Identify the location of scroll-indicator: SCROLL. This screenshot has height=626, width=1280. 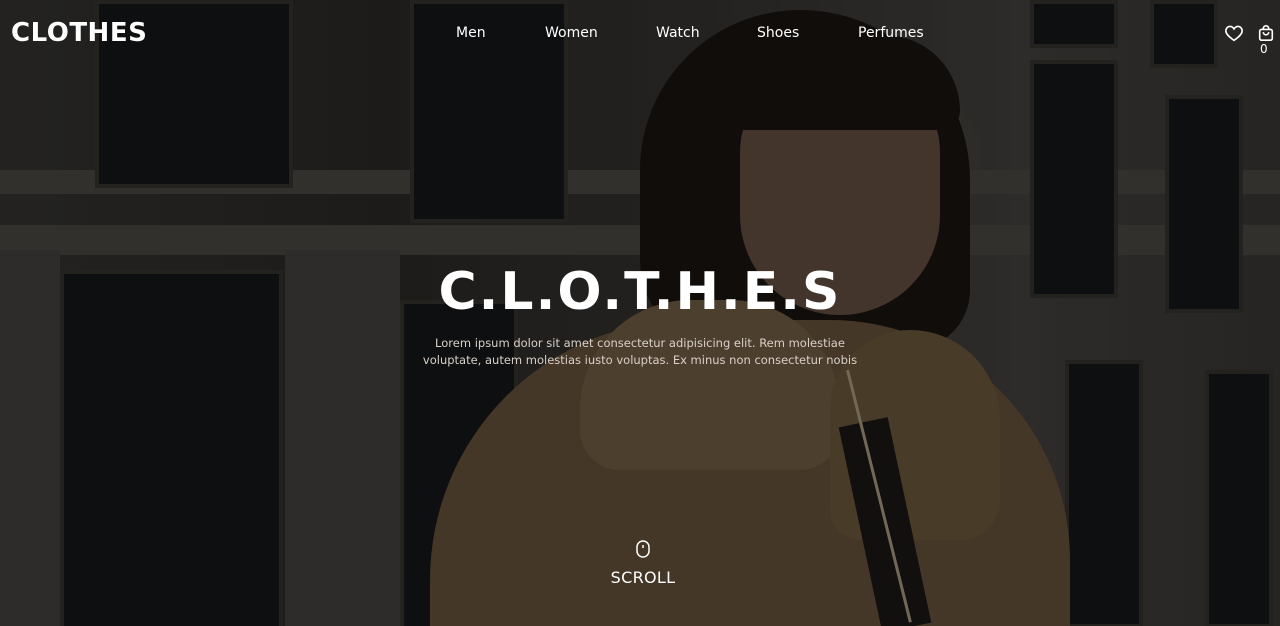
(643, 563).